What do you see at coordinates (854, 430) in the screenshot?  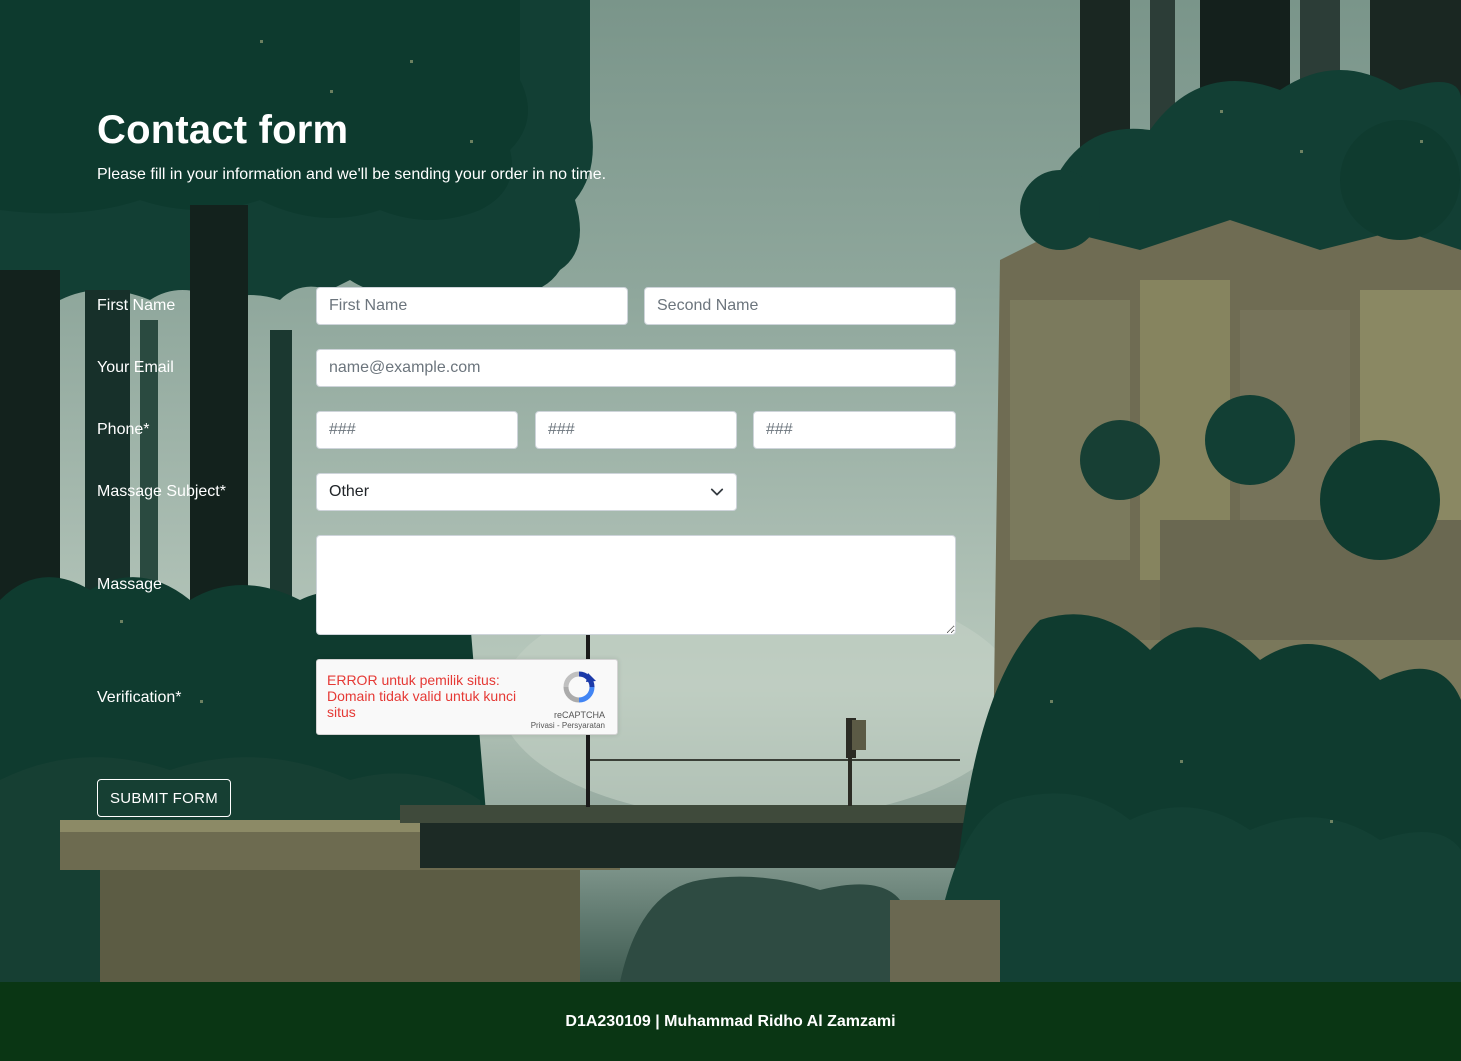 I see `phone-line-input` at bounding box center [854, 430].